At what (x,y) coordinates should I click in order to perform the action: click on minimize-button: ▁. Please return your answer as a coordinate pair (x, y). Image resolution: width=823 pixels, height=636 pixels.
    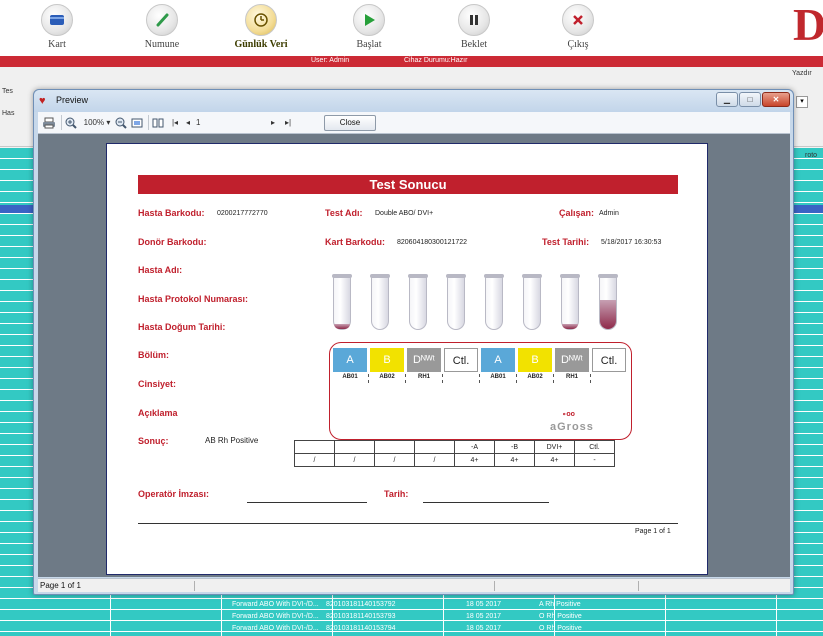
    Looking at the image, I should click on (727, 99).